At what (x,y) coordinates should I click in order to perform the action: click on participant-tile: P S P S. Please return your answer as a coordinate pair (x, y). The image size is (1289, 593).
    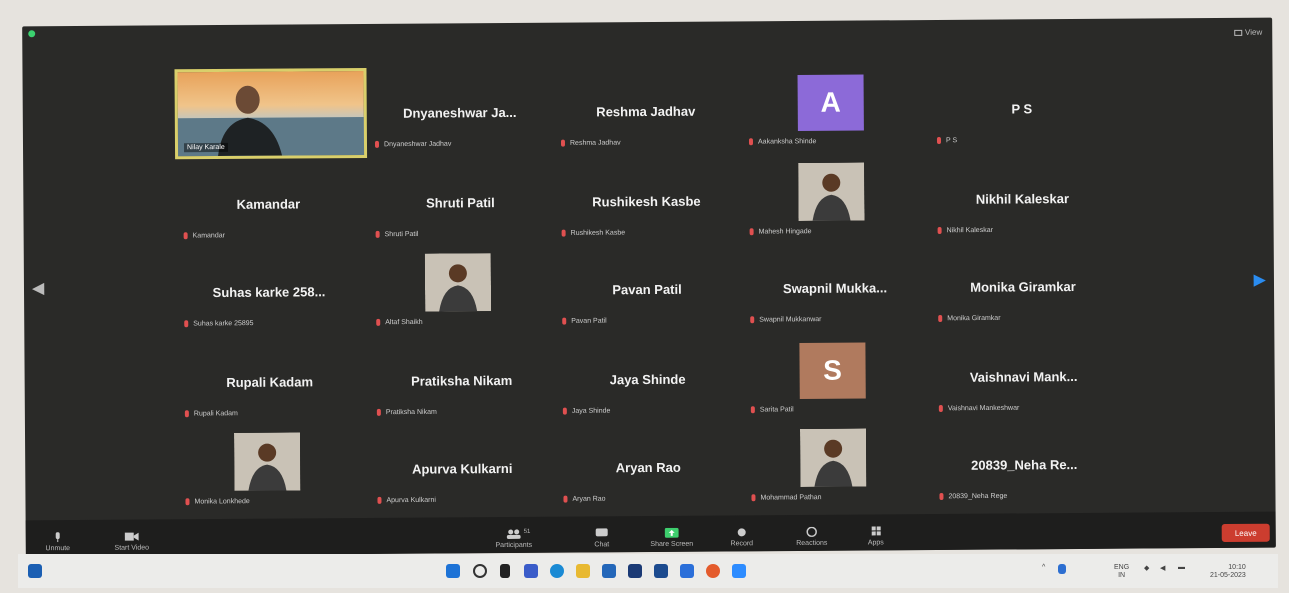
    Looking at the image, I should click on (1021, 106).